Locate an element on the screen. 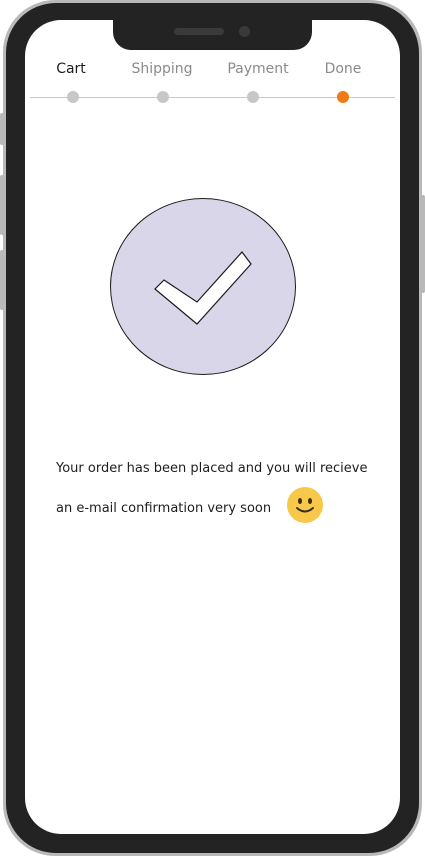 The height and width of the screenshot is (856, 425). speaker-grille is located at coordinates (199, 31).